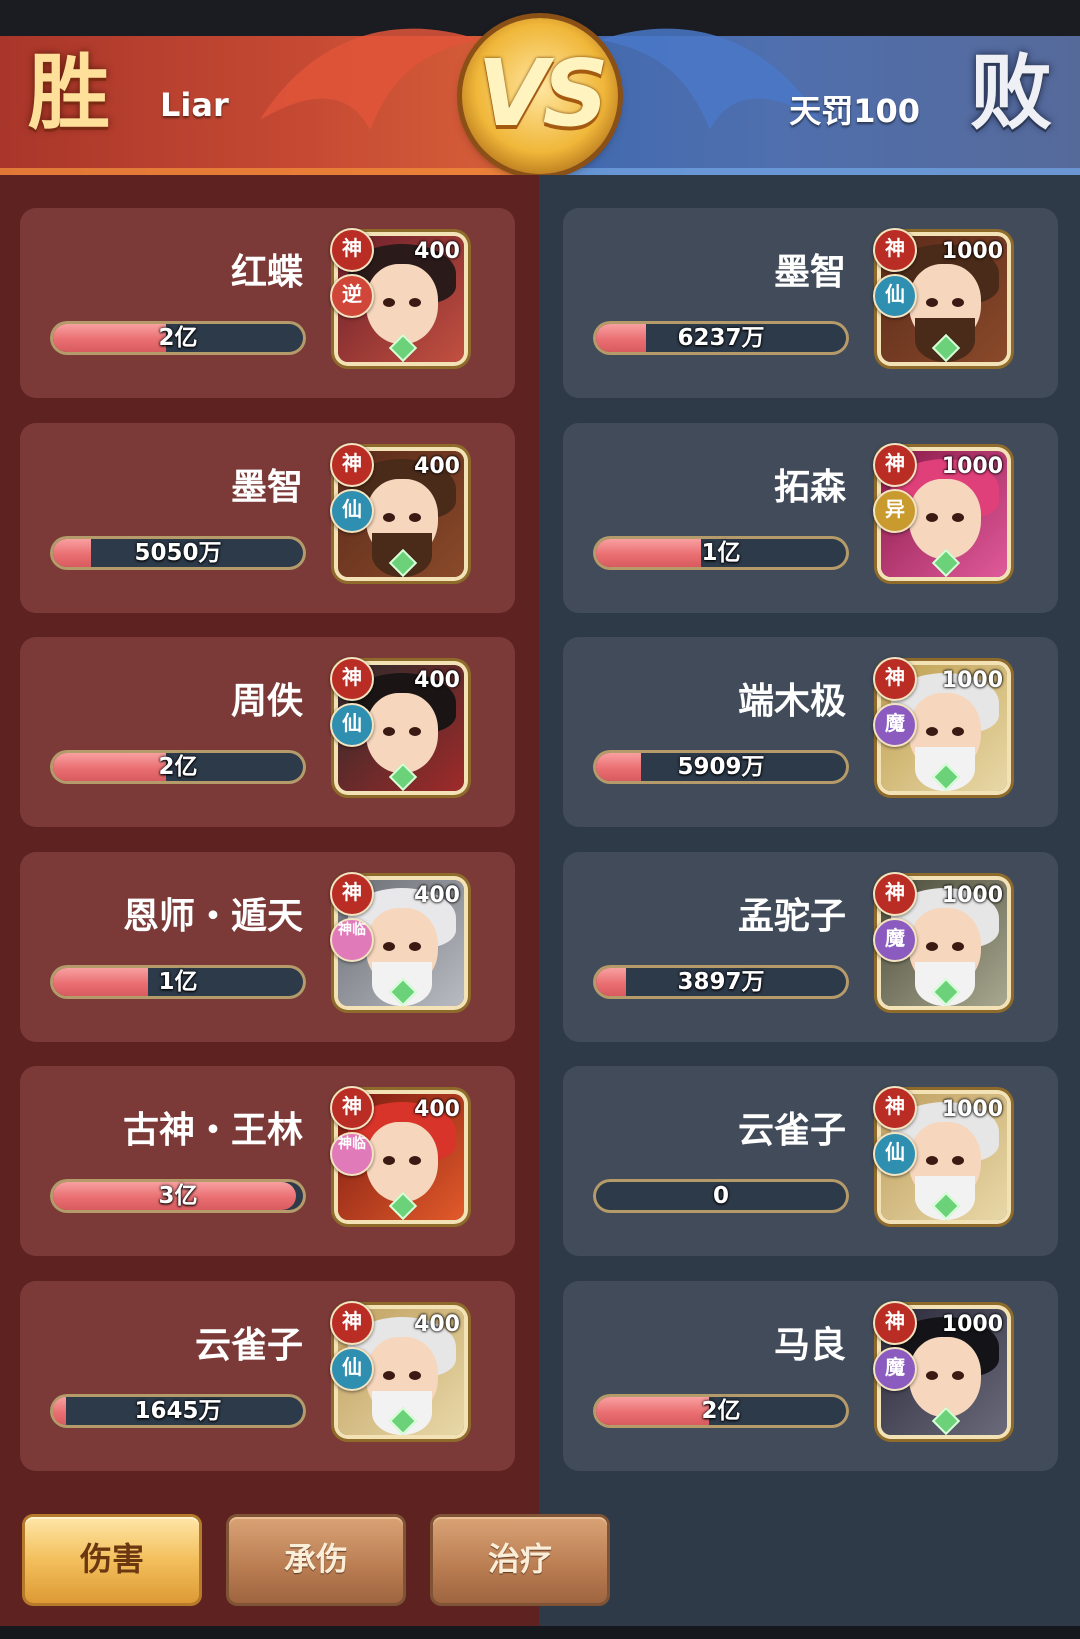 The height and width of the screenshot is (1639, 1080). What do you see at coordinates (721, 338) in the screenshot?
I see `damage-bar: 6237万` at bounding box center [721, 338].